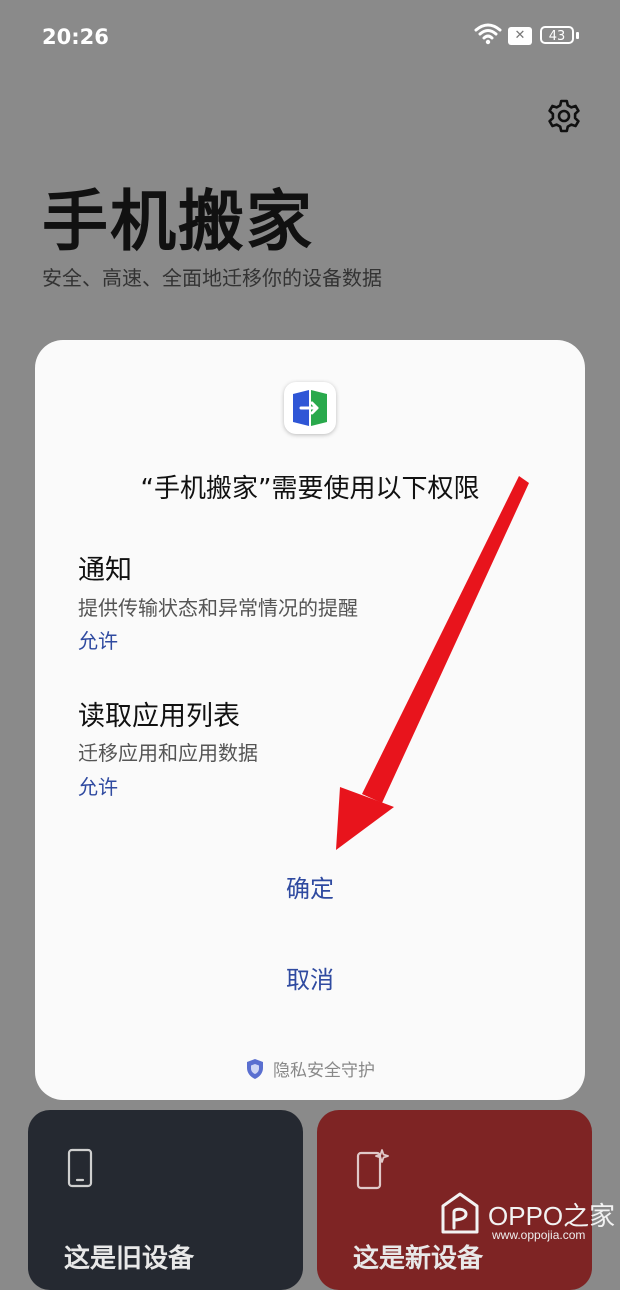 The height and width of the screenshot is (1290, 620). I want to click on watermark-brand: OPPO之家, so click(552, 1215).